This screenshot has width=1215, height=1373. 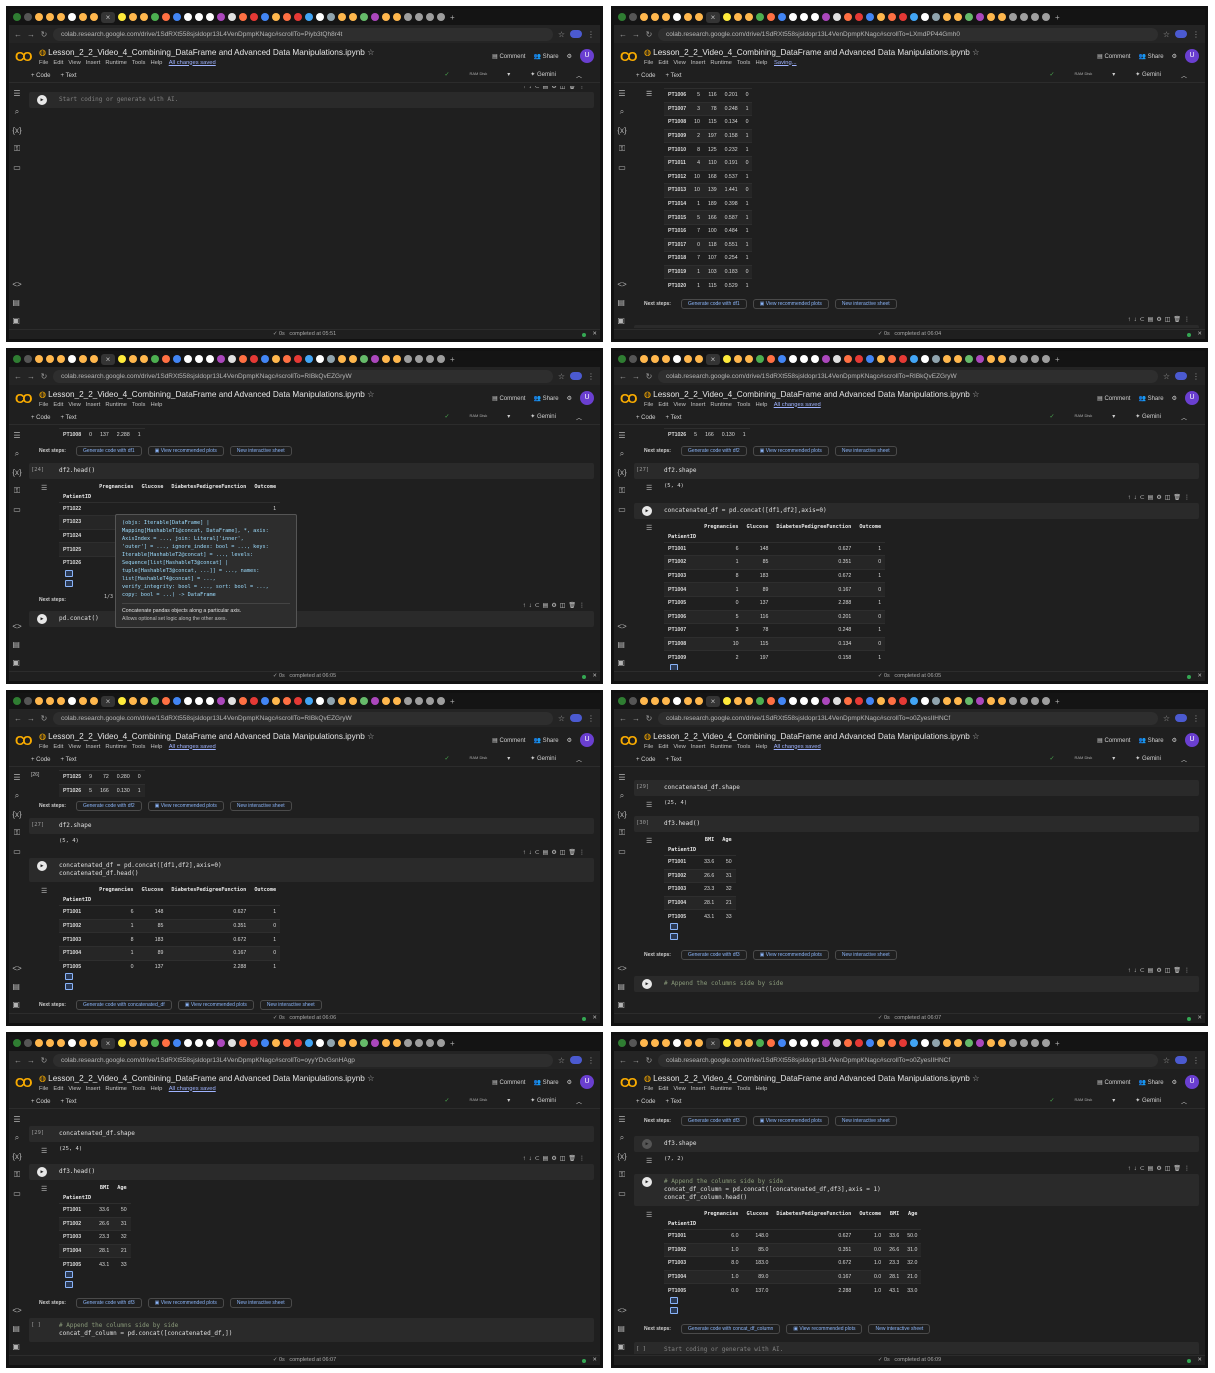 I want to click on command-palette-icon: ▤, so click(x=16, y=644).